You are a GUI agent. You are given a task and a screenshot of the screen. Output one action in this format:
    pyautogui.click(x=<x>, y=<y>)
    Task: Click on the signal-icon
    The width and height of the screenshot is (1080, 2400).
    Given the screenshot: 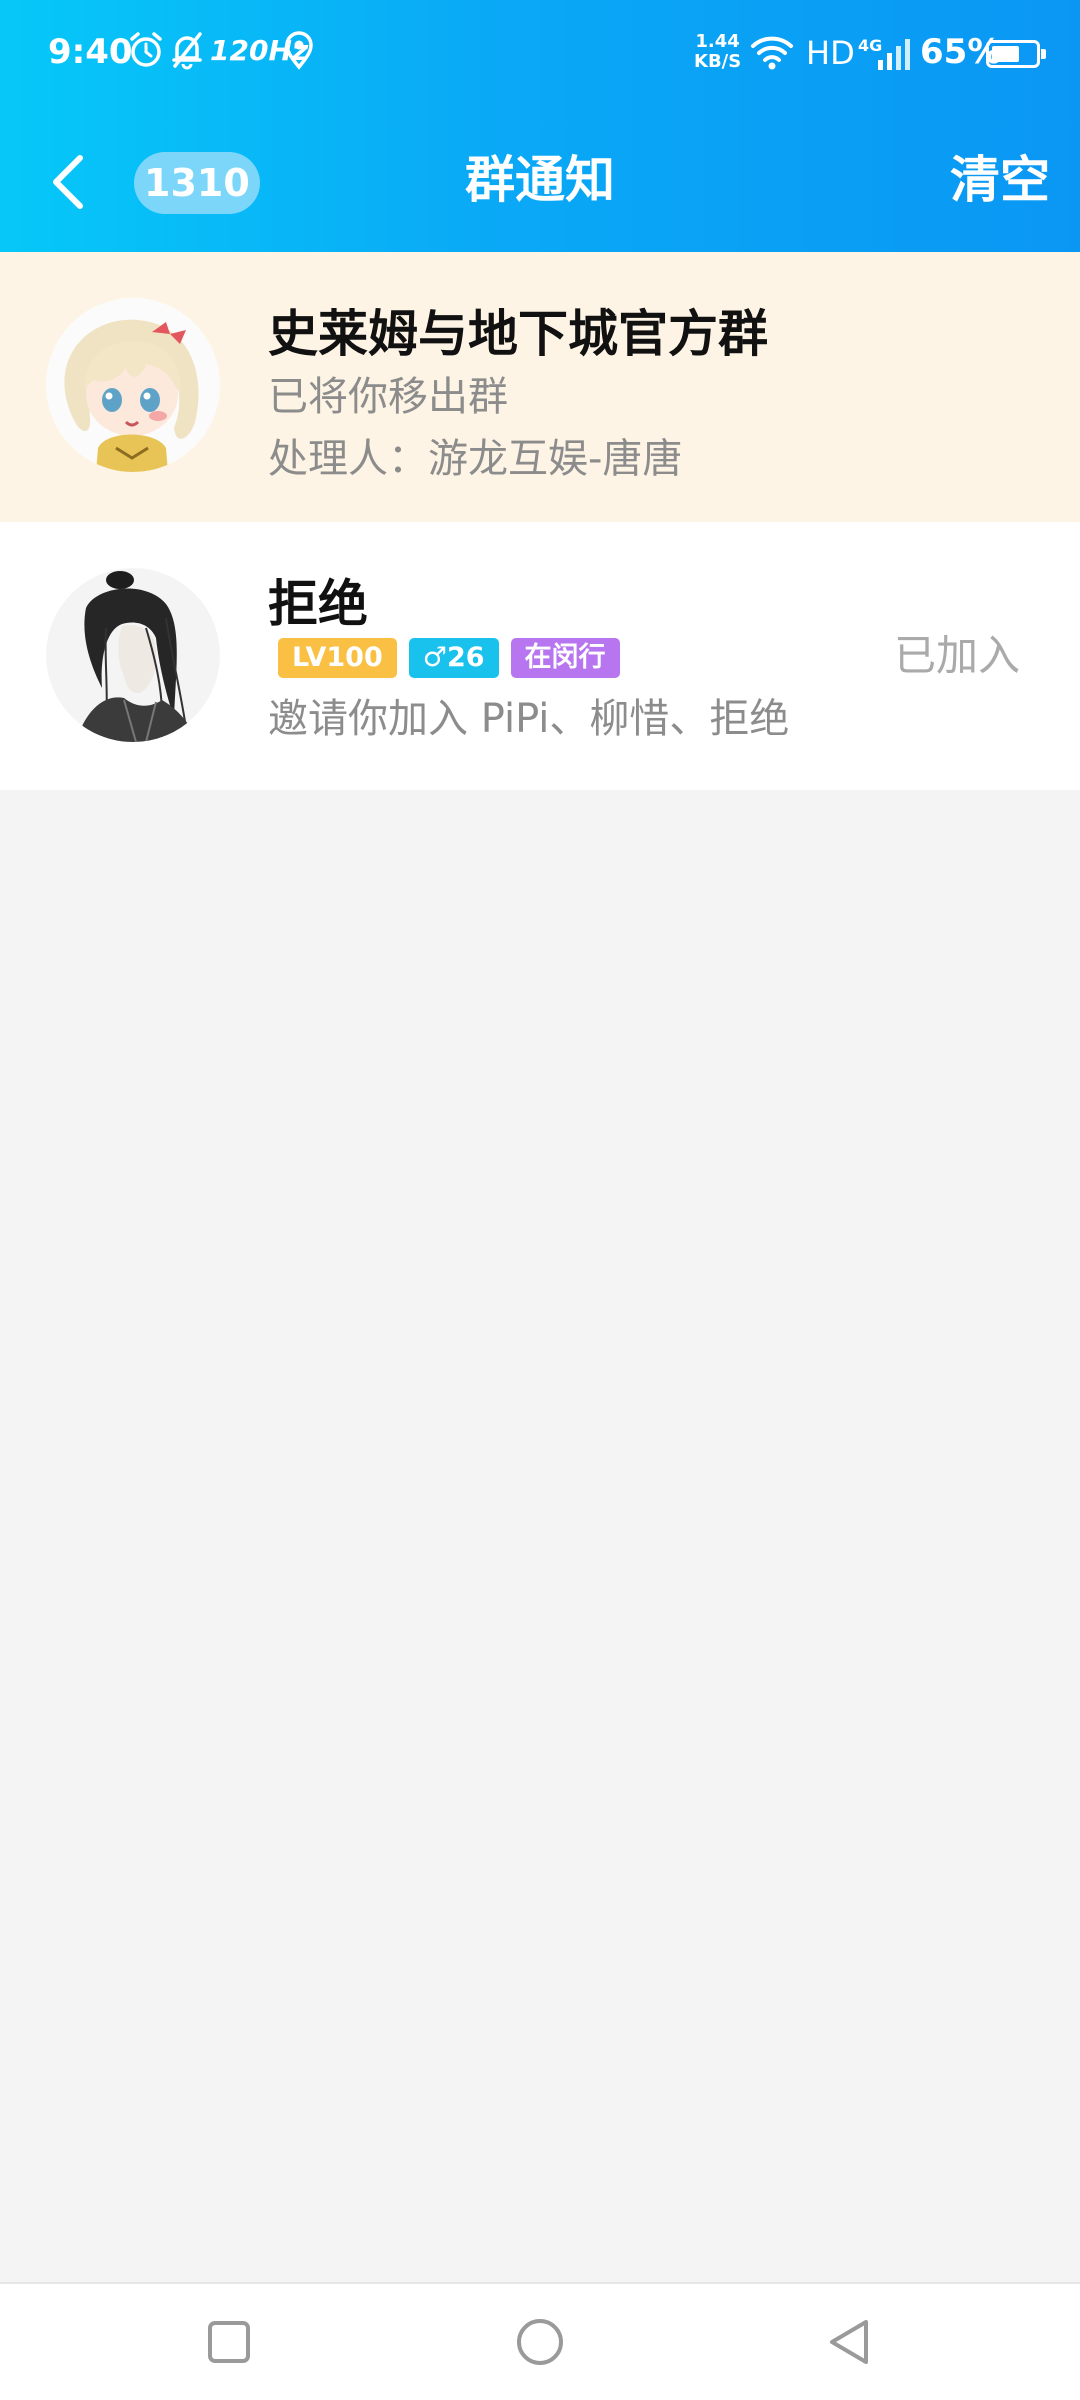 What is the action you would take?
    pyautogui.click(x=894, y=54)
    